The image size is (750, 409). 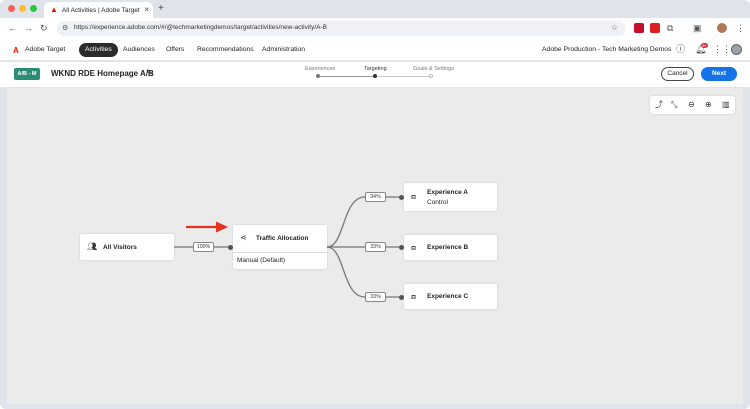 I want to click on card-divider, so click(x=280, y=252).